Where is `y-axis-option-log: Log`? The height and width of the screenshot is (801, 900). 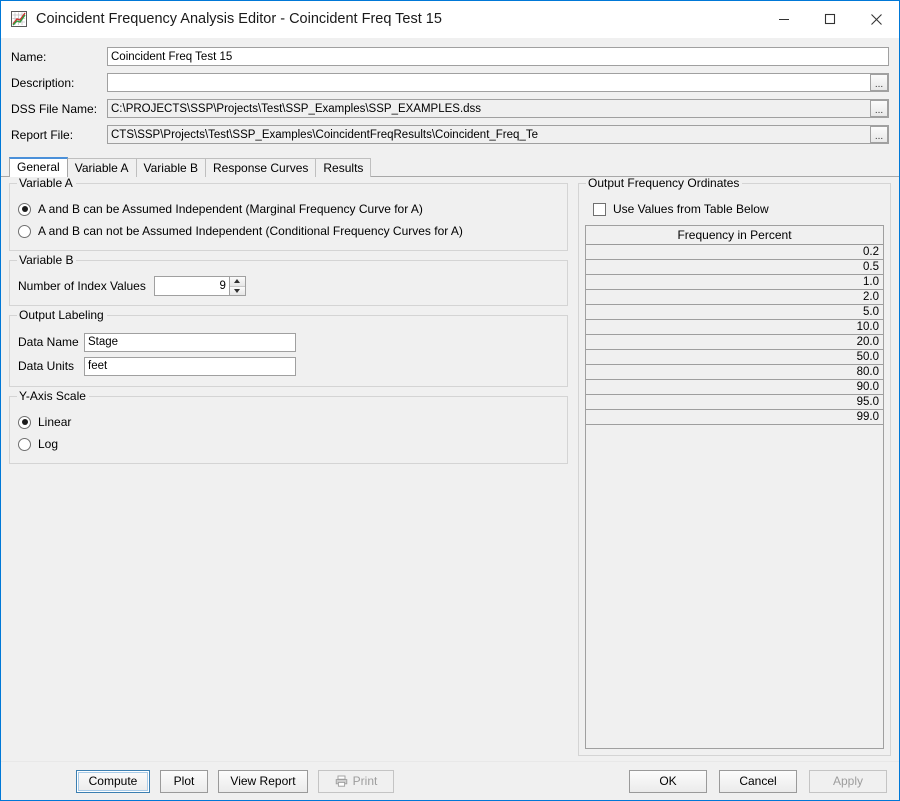 y-axis-option-log: Log is located at coordinates (288, 444).